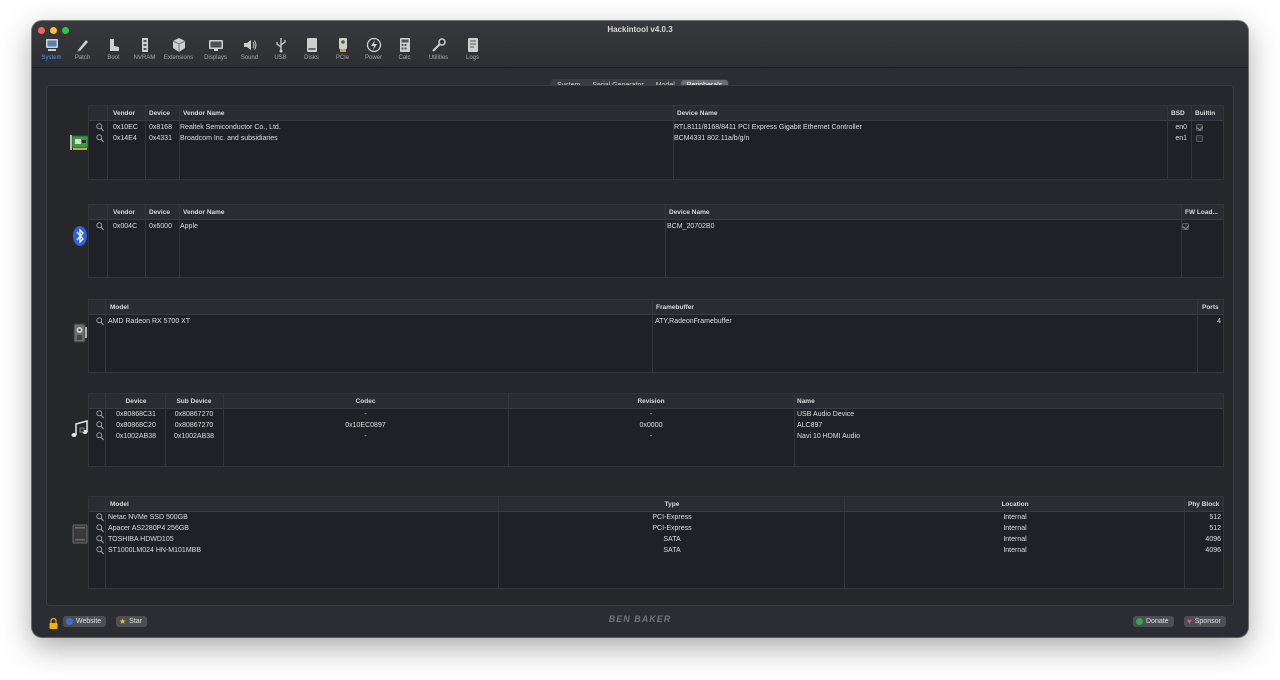 This screenshot has width=1280, height=680. I want to click on toolbar-disks-button: Disks, so click(311, 52).